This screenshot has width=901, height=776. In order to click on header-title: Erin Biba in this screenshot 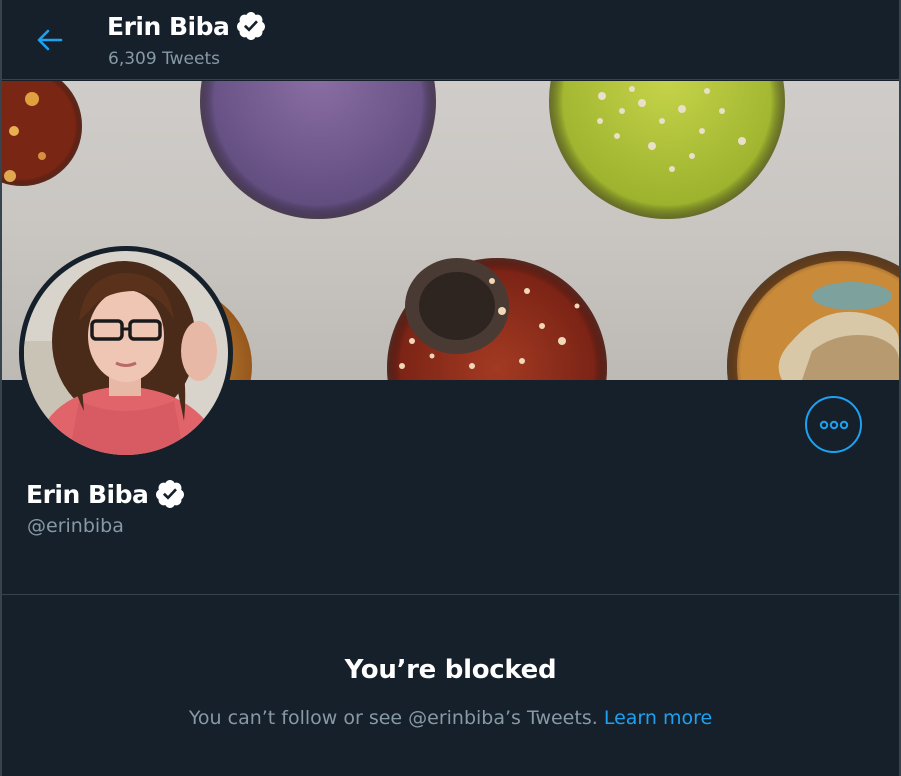, I will do `click(187, 26)`.